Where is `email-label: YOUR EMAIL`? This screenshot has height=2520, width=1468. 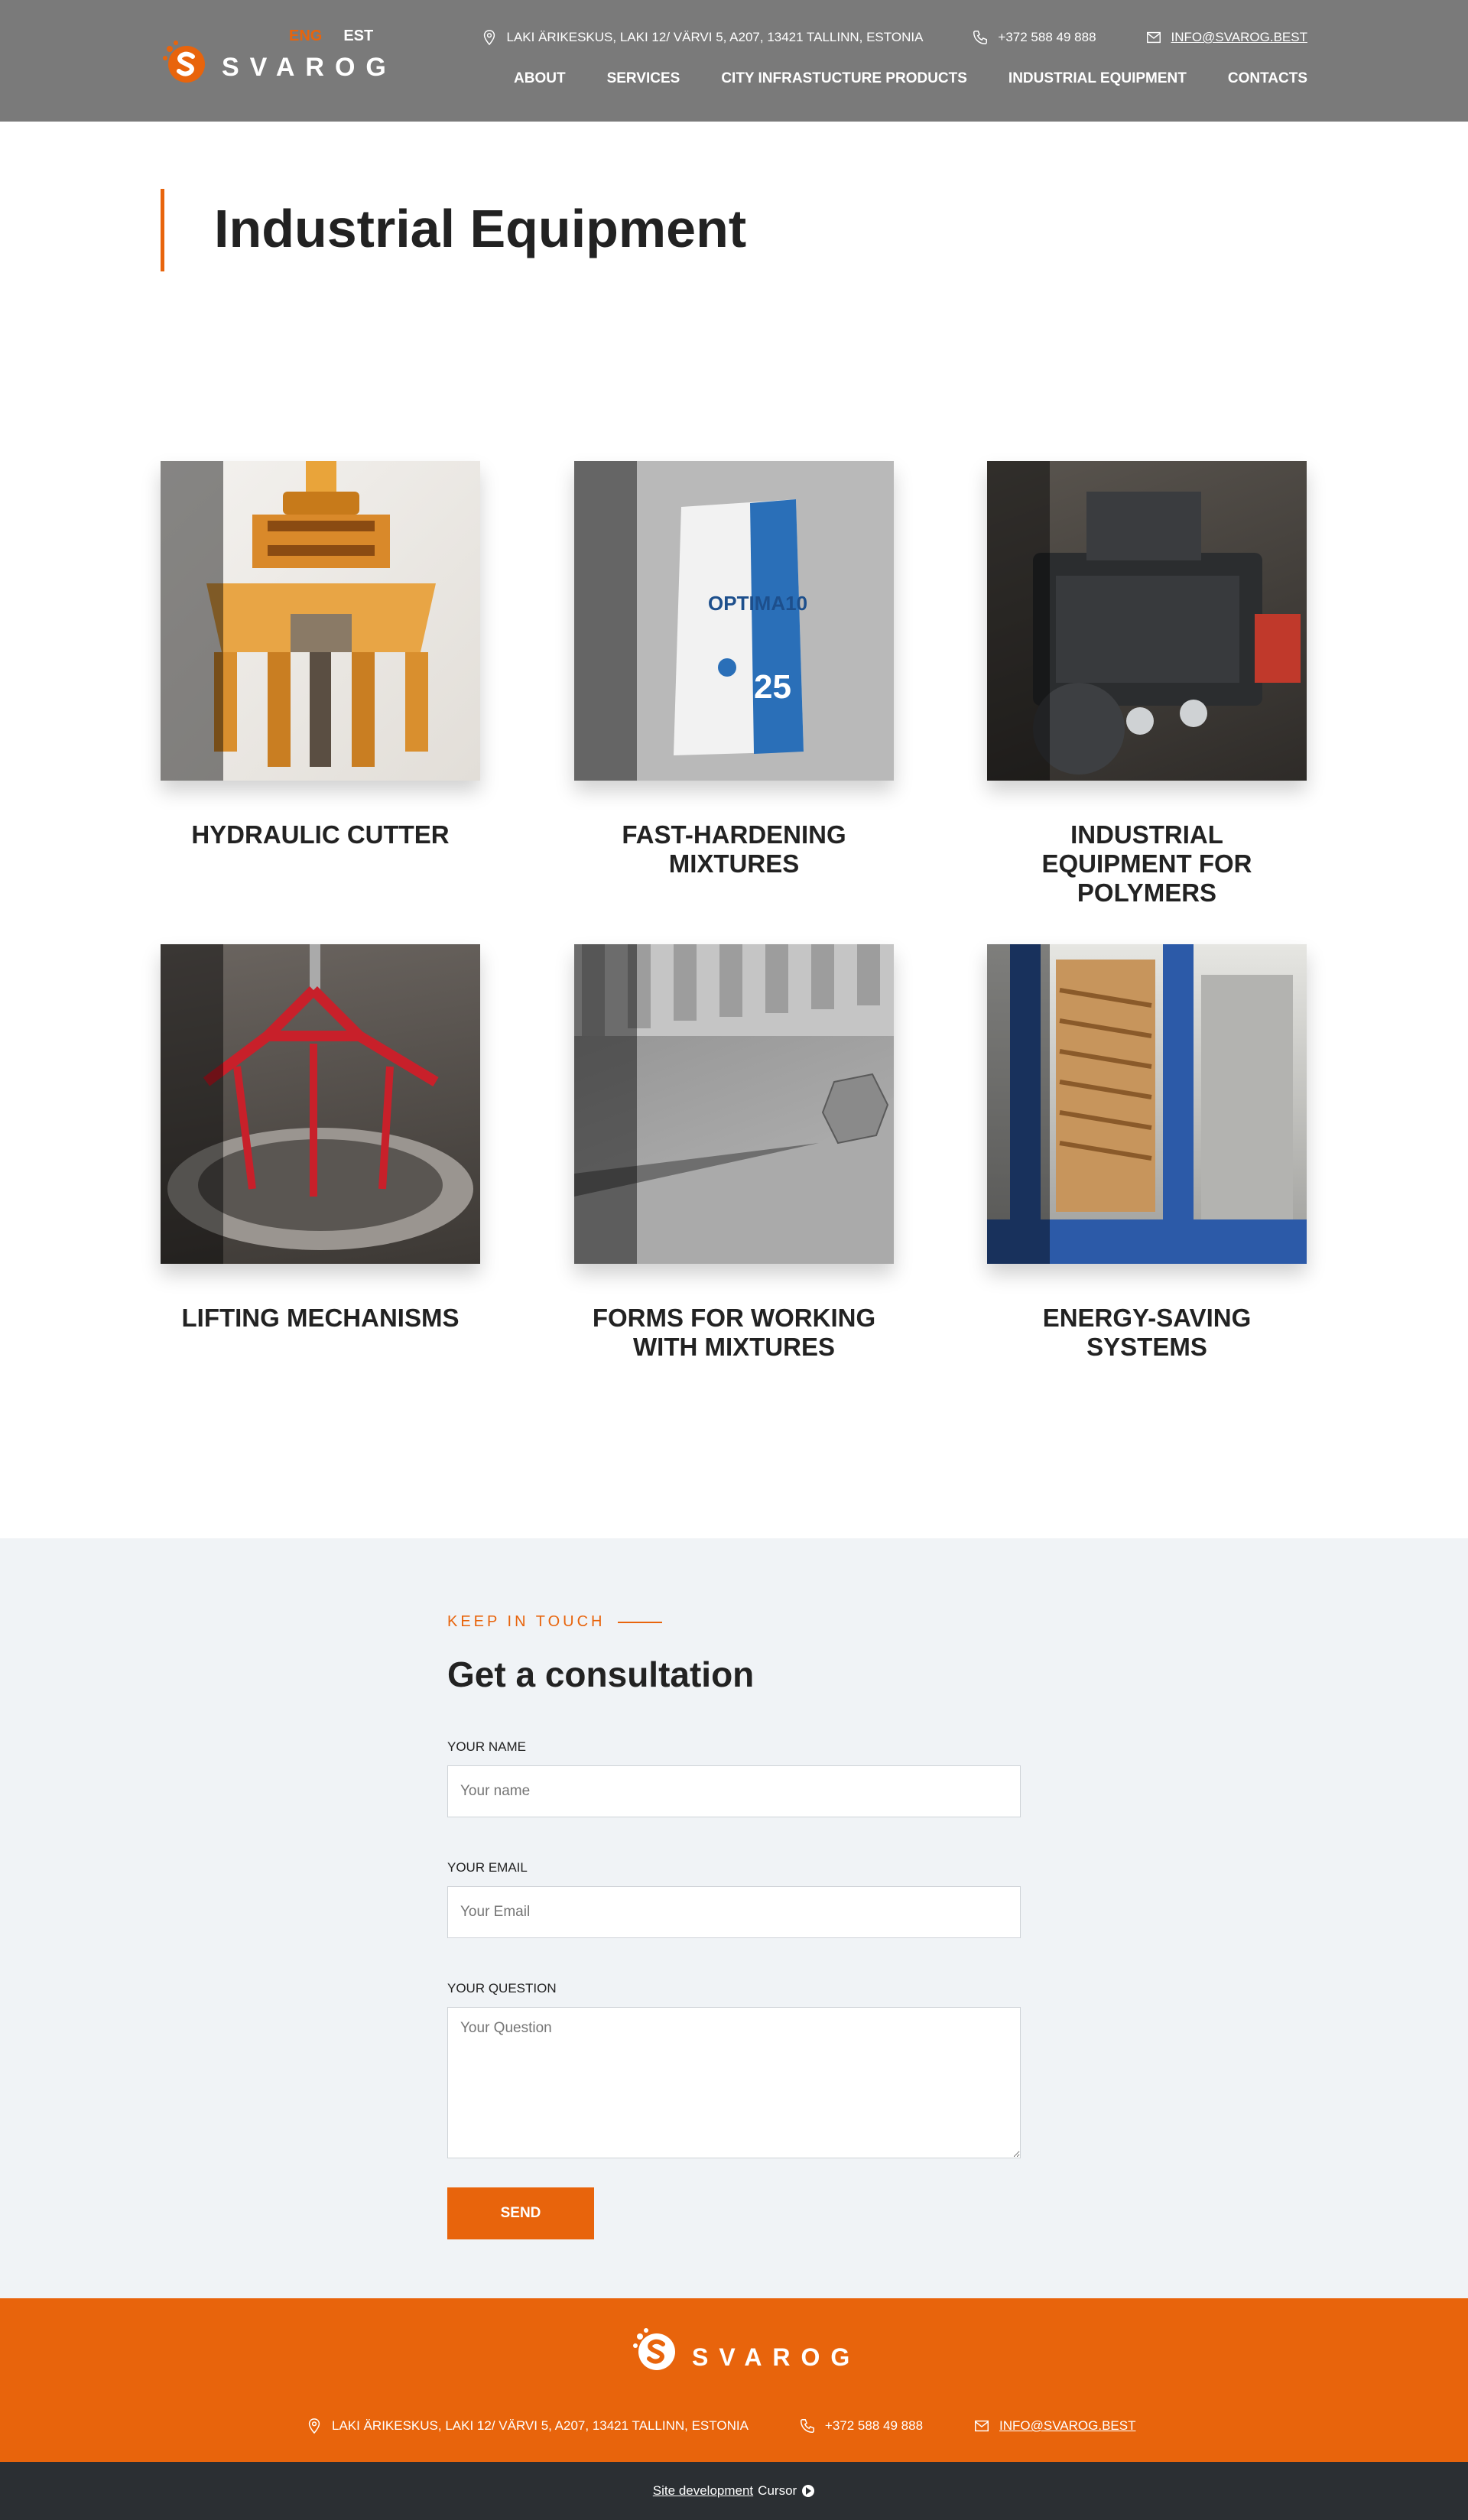
email-label: YOUR EMAIL is located at coordinates (487, 1867).